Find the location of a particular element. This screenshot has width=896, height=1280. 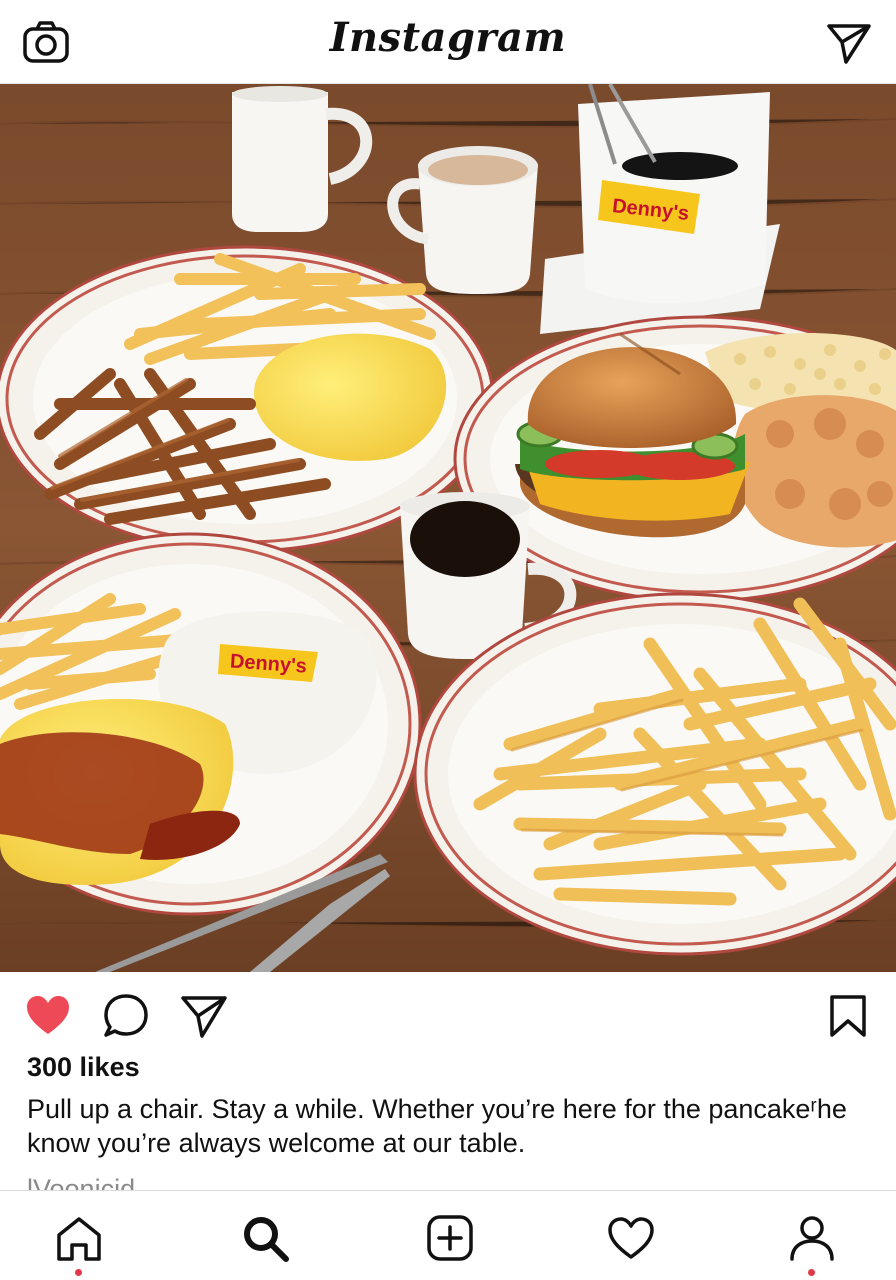

home-icon is located at coordinates (79, 1238).